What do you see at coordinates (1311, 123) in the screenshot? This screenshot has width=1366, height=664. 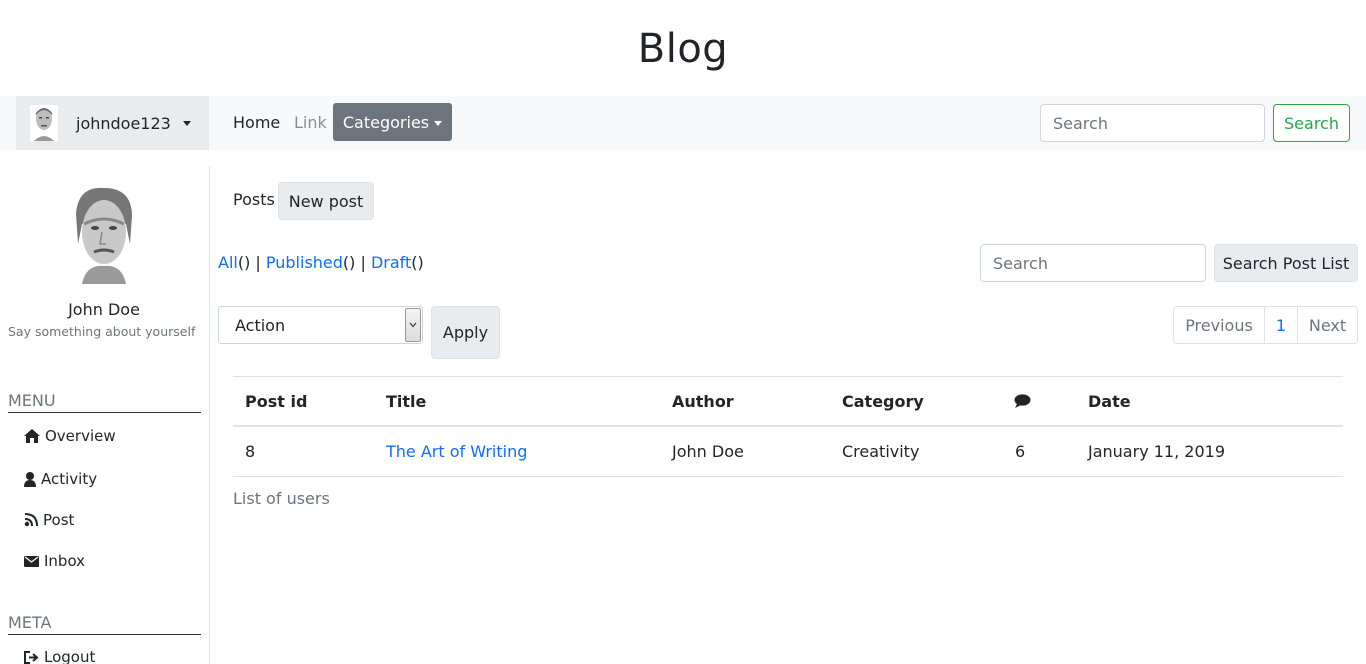 I see `navbar-search-button: Search` at bounding box center [1311, 123].